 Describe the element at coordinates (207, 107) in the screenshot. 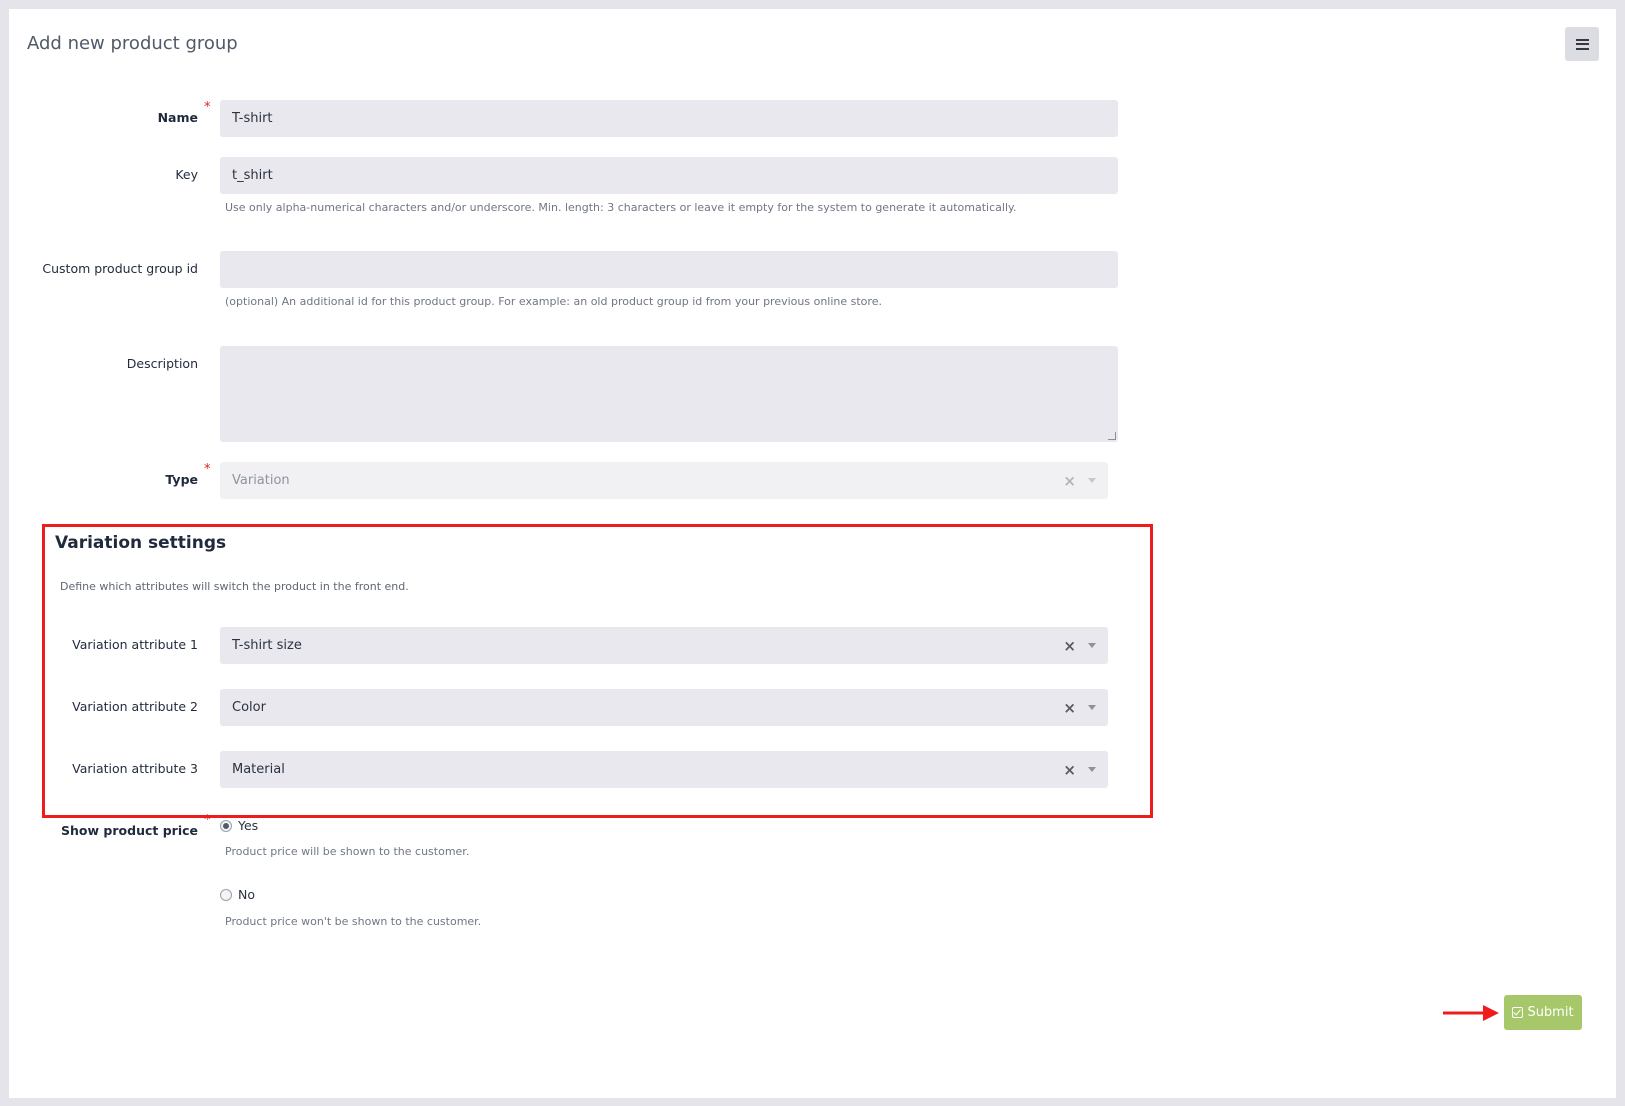

I see `name-required-mark: *` at that location.